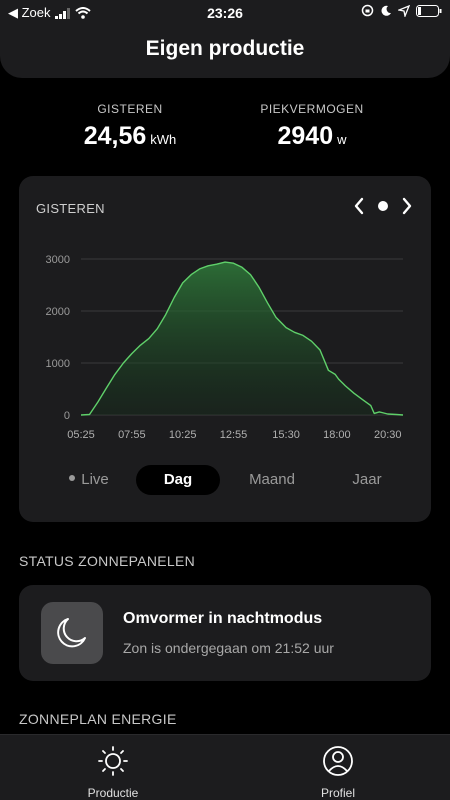  Describe the element at coordinates (183, 435) in the screenshot. I see `x-tick-label: 10:25` at that location.